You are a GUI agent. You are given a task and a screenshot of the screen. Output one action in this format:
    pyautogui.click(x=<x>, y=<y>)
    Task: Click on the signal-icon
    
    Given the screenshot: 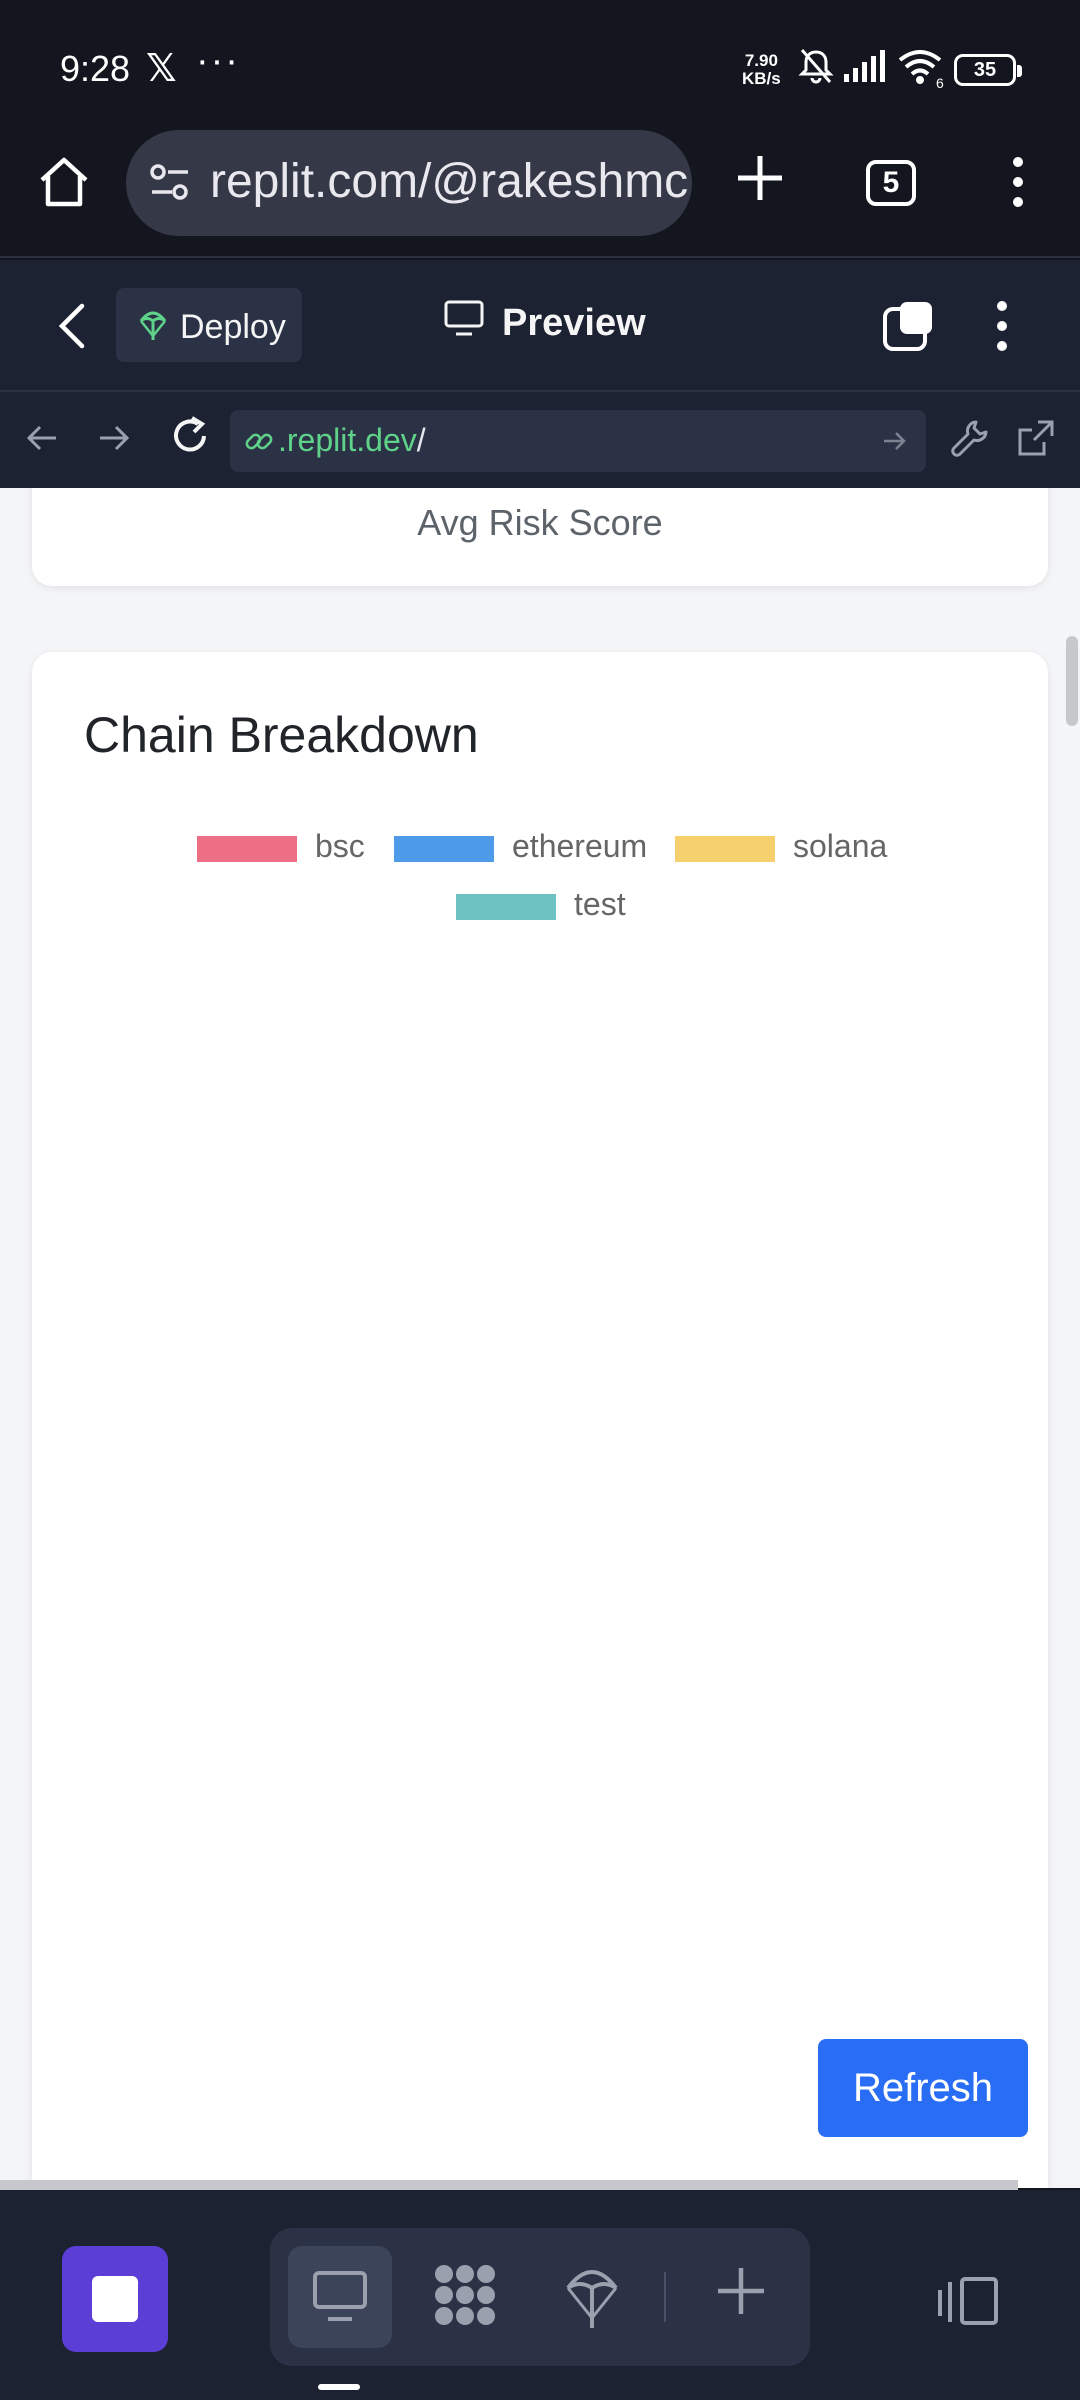 What is the action you would take?
    pyautogui.click(x=864, y=66)
    